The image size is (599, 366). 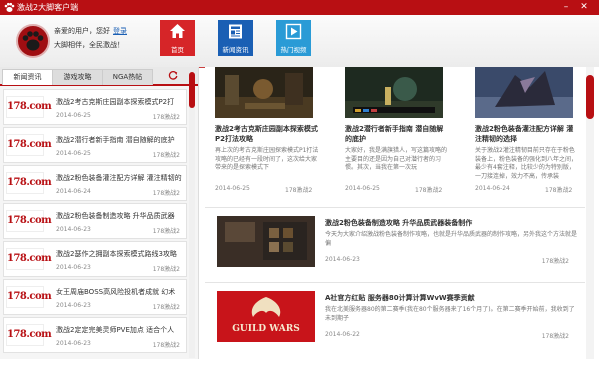 What do you see at coordinates (266, 134) in the screenshot?
I see `card-title: 激战2考古克斯庄园副本探索模式P2打法攻略` at bounding box center [266, 134].